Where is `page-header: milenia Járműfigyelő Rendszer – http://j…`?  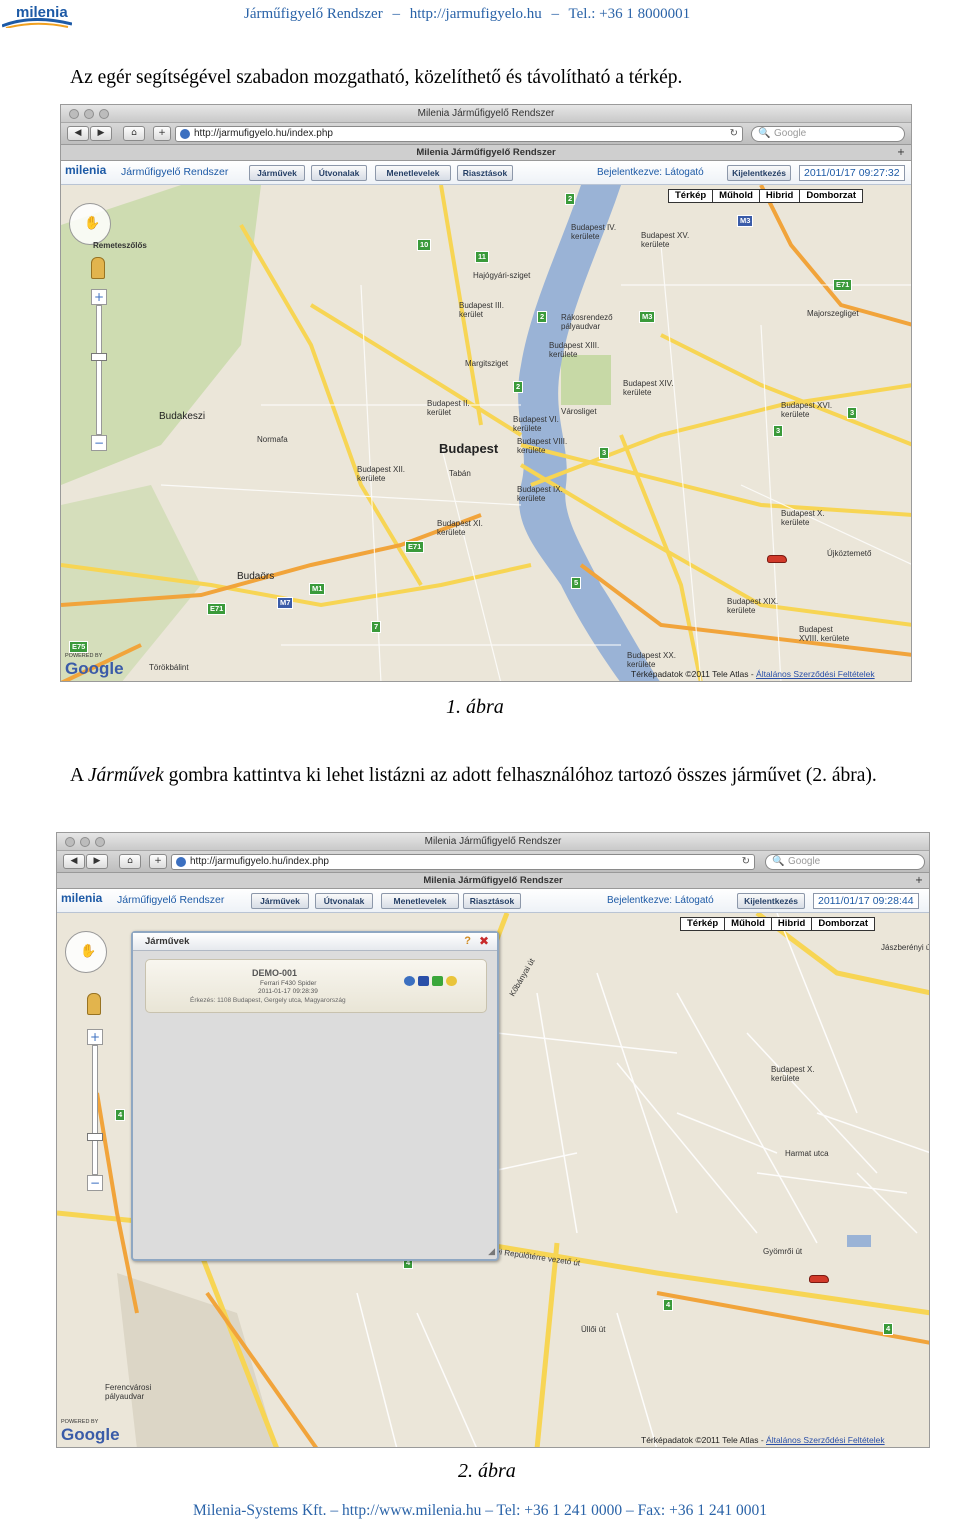 page-header: milenia Járműfigyelő Rendszer – http://j… is located at coordinates (480, 16).